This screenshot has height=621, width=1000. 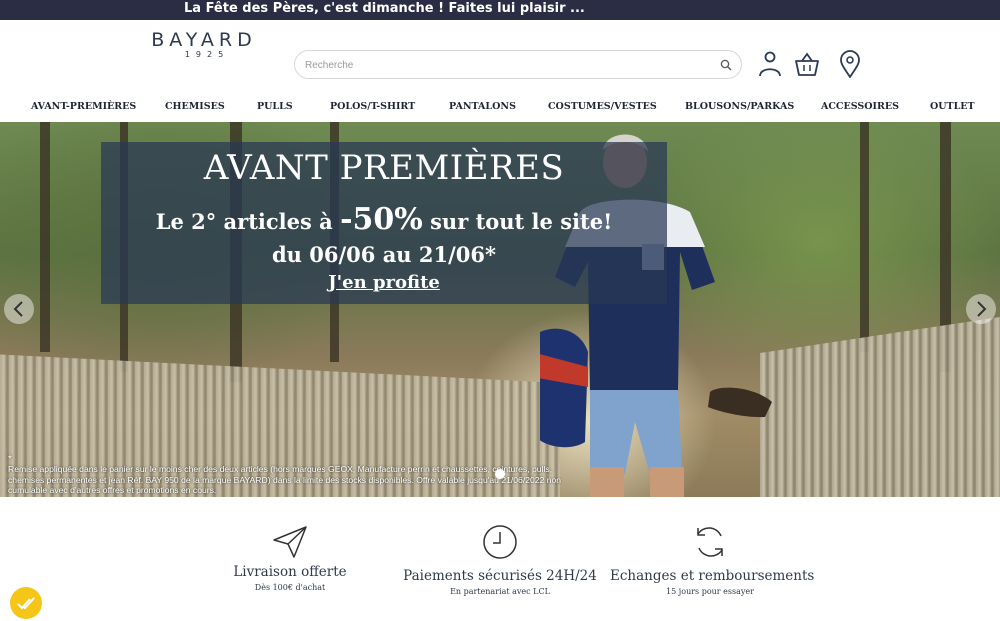 What do you see at coordinates (500, 591) in the screenshot?
I see `feature-subtitle: En partenariat avec LCL` at bounding box center [500, 591].